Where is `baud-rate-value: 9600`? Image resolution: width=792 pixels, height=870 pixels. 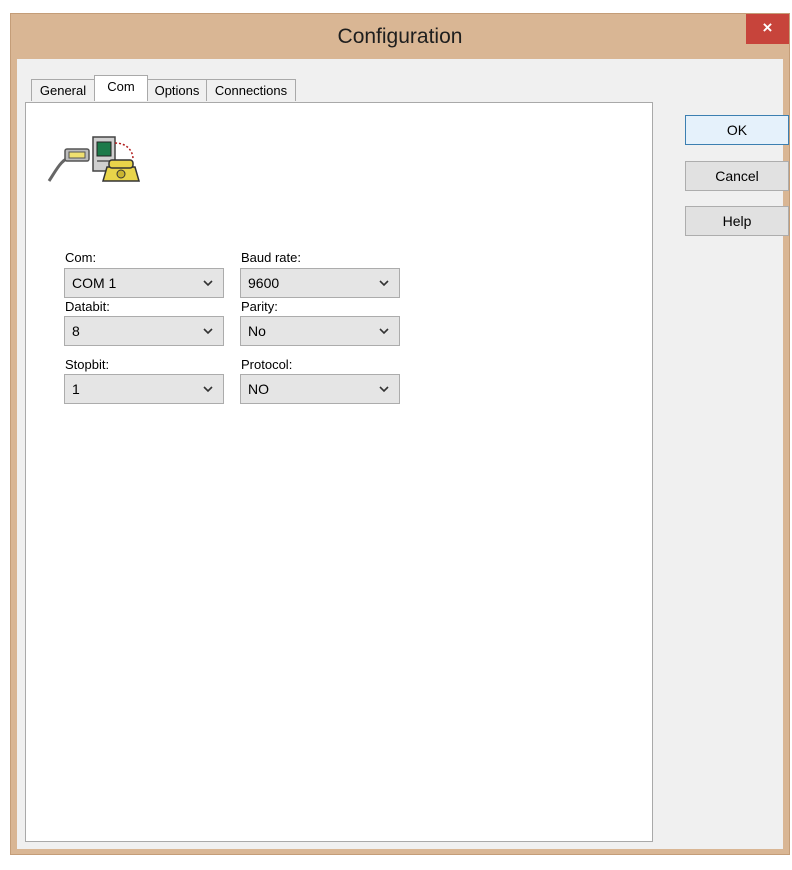 baud-rate-value: 9600 is located at coordinates (264, 283).